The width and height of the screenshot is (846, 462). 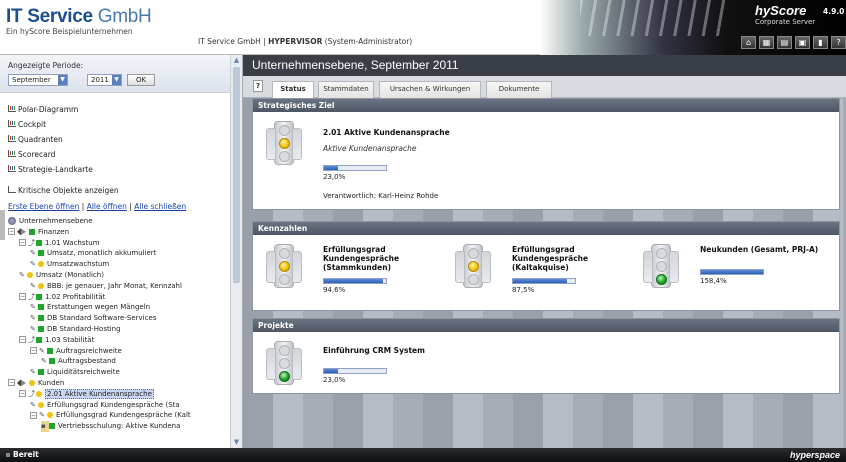 What do you see at coordinates (99, 307) in the screenshot?
I see `tree-item-label: Erstattungen wegen Mängeln` at bounding box center [99, 307].